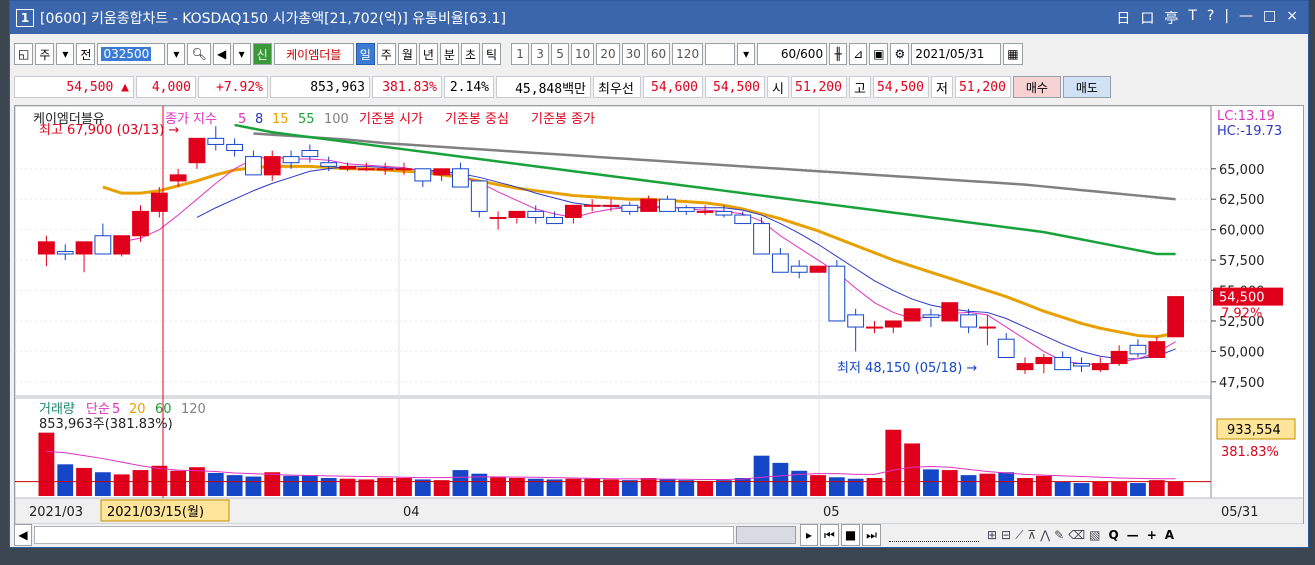 This screenshot has height=565, width=1315. What do you see at coordinates (125, 87) in the screenshot?
I see `up-arrow-icon: ▲` at bounding box center [125, 87].